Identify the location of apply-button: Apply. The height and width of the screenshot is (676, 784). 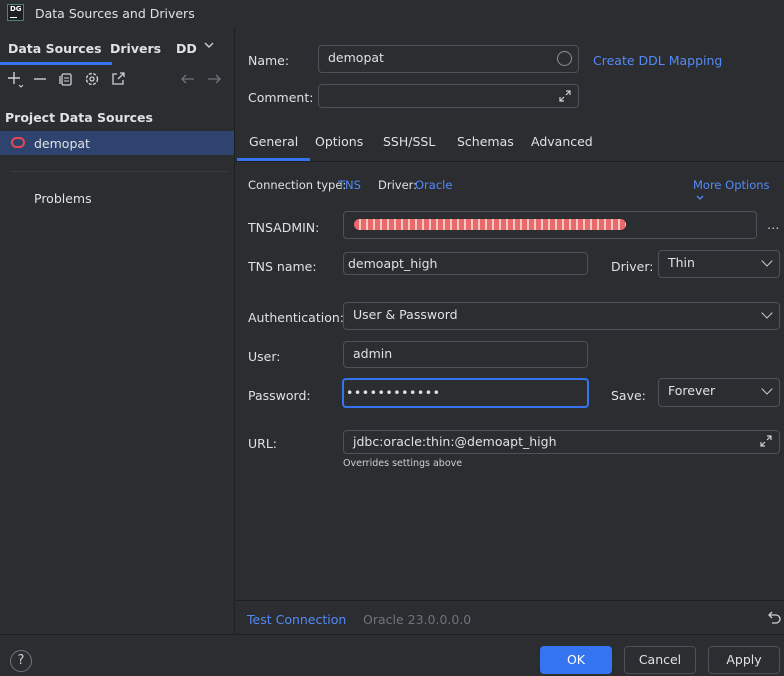
(744, 660).